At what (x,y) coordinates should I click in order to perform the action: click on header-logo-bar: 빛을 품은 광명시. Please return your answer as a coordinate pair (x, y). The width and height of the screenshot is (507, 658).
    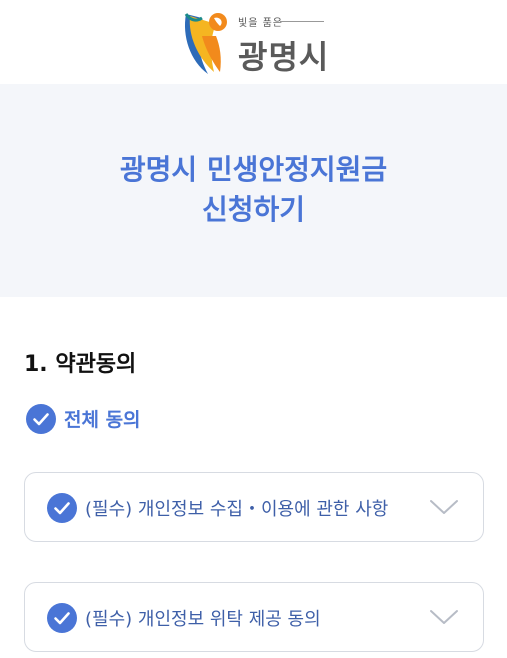
    Looking at the image, I should click on (253, 42).